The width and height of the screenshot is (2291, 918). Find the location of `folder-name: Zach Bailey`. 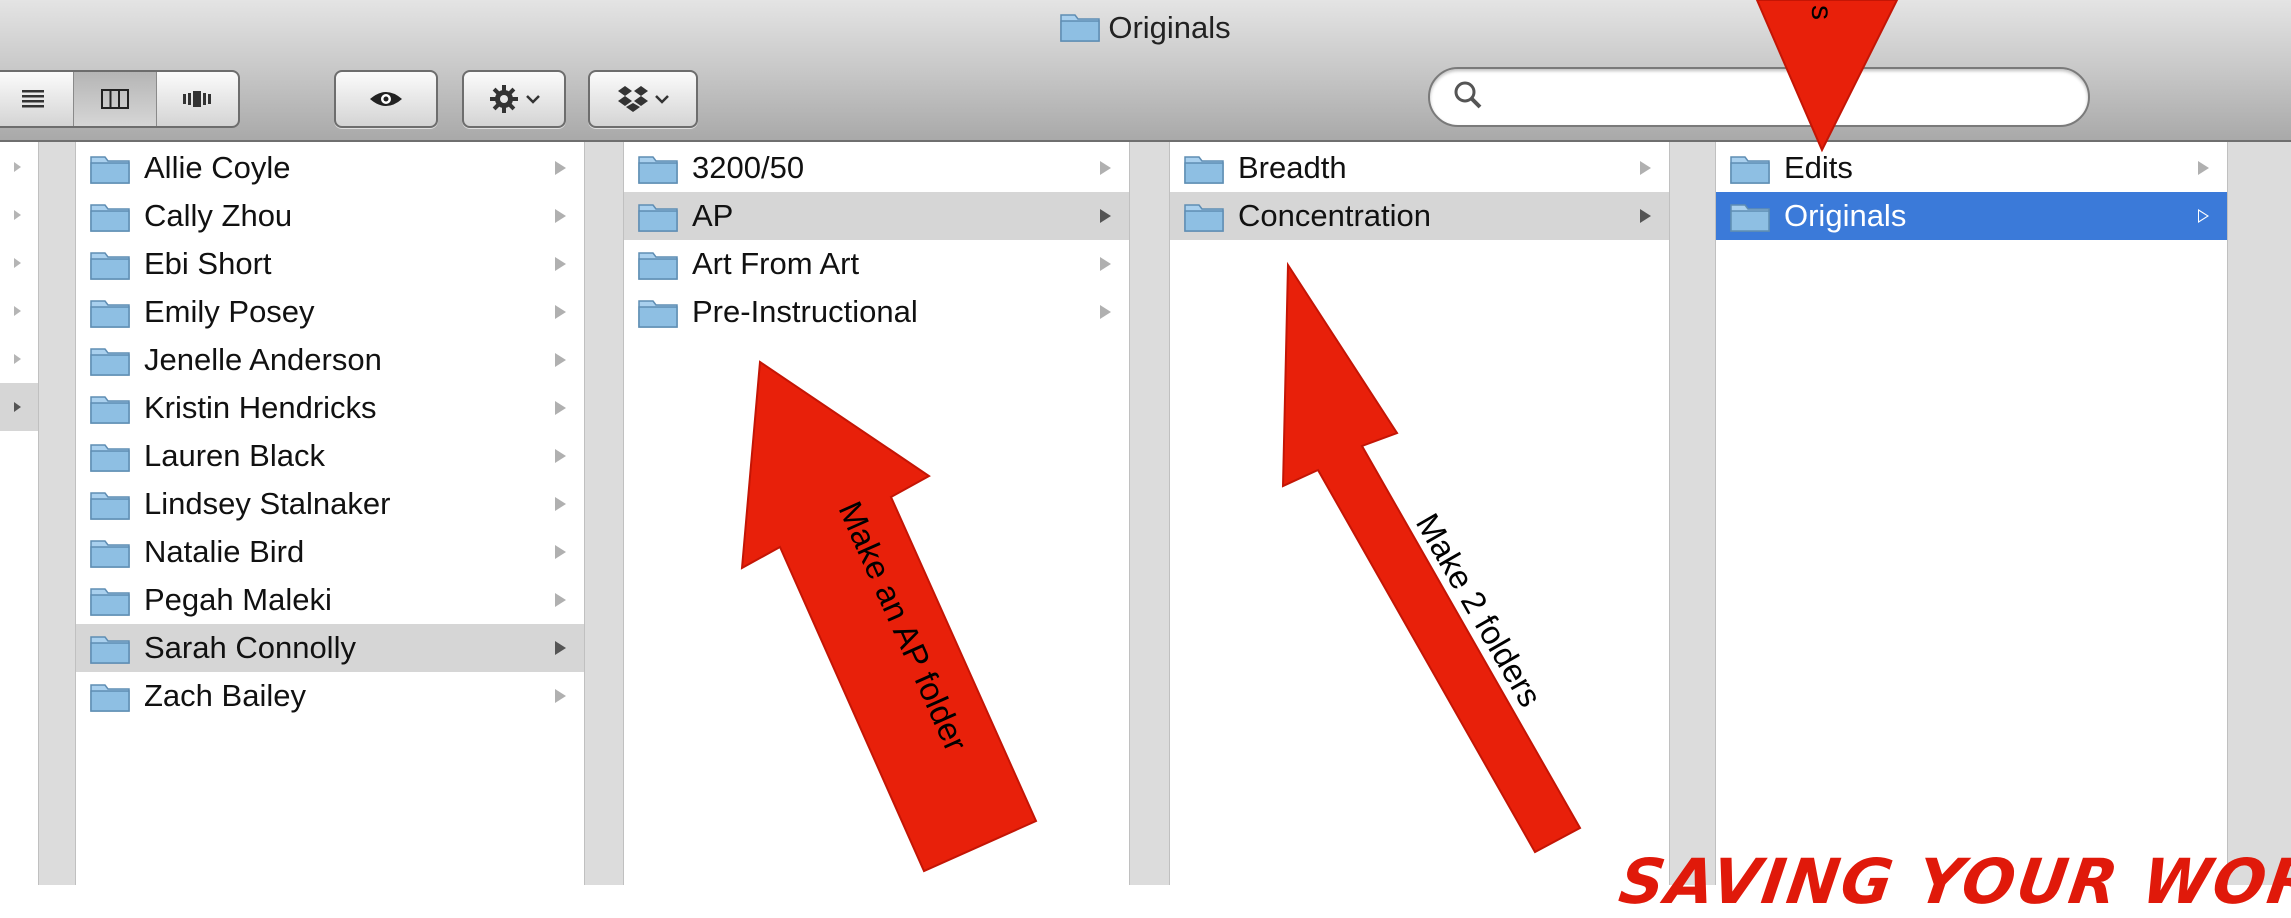

folder-name: Zach Bailey is located at coordinates (225, 695).